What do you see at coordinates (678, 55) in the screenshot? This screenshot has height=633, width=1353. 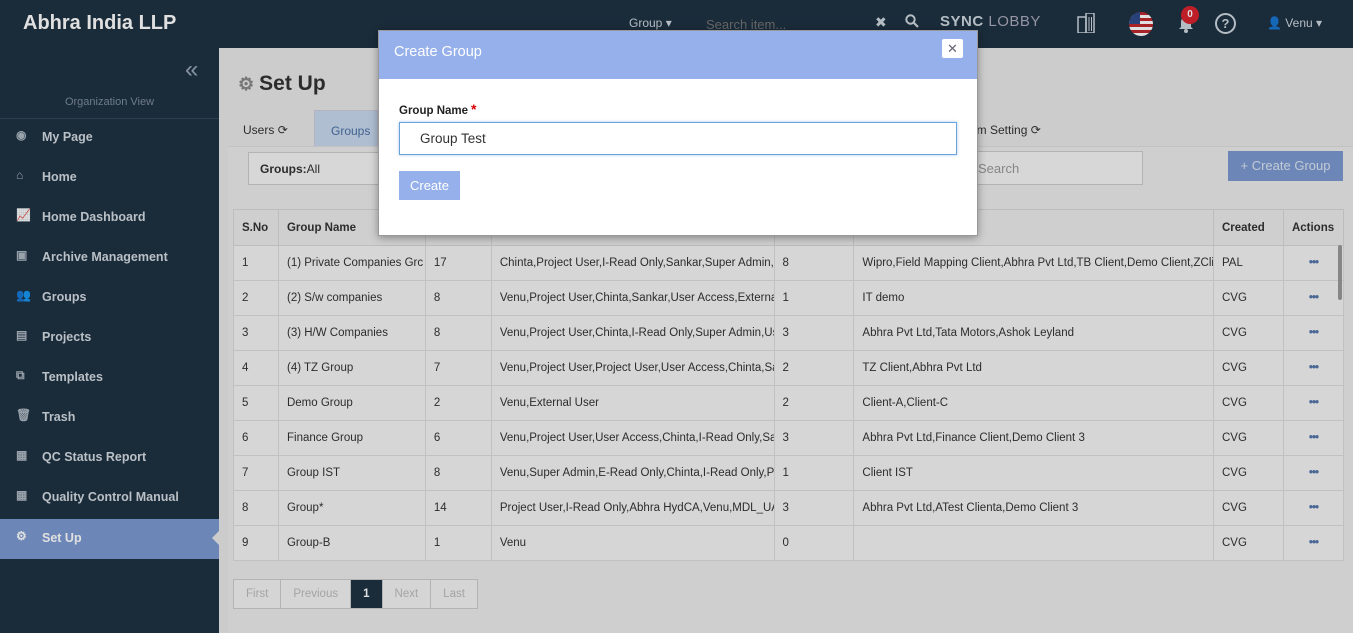 I see `dialog-header: Create Group` at bounding box center [678, 55].